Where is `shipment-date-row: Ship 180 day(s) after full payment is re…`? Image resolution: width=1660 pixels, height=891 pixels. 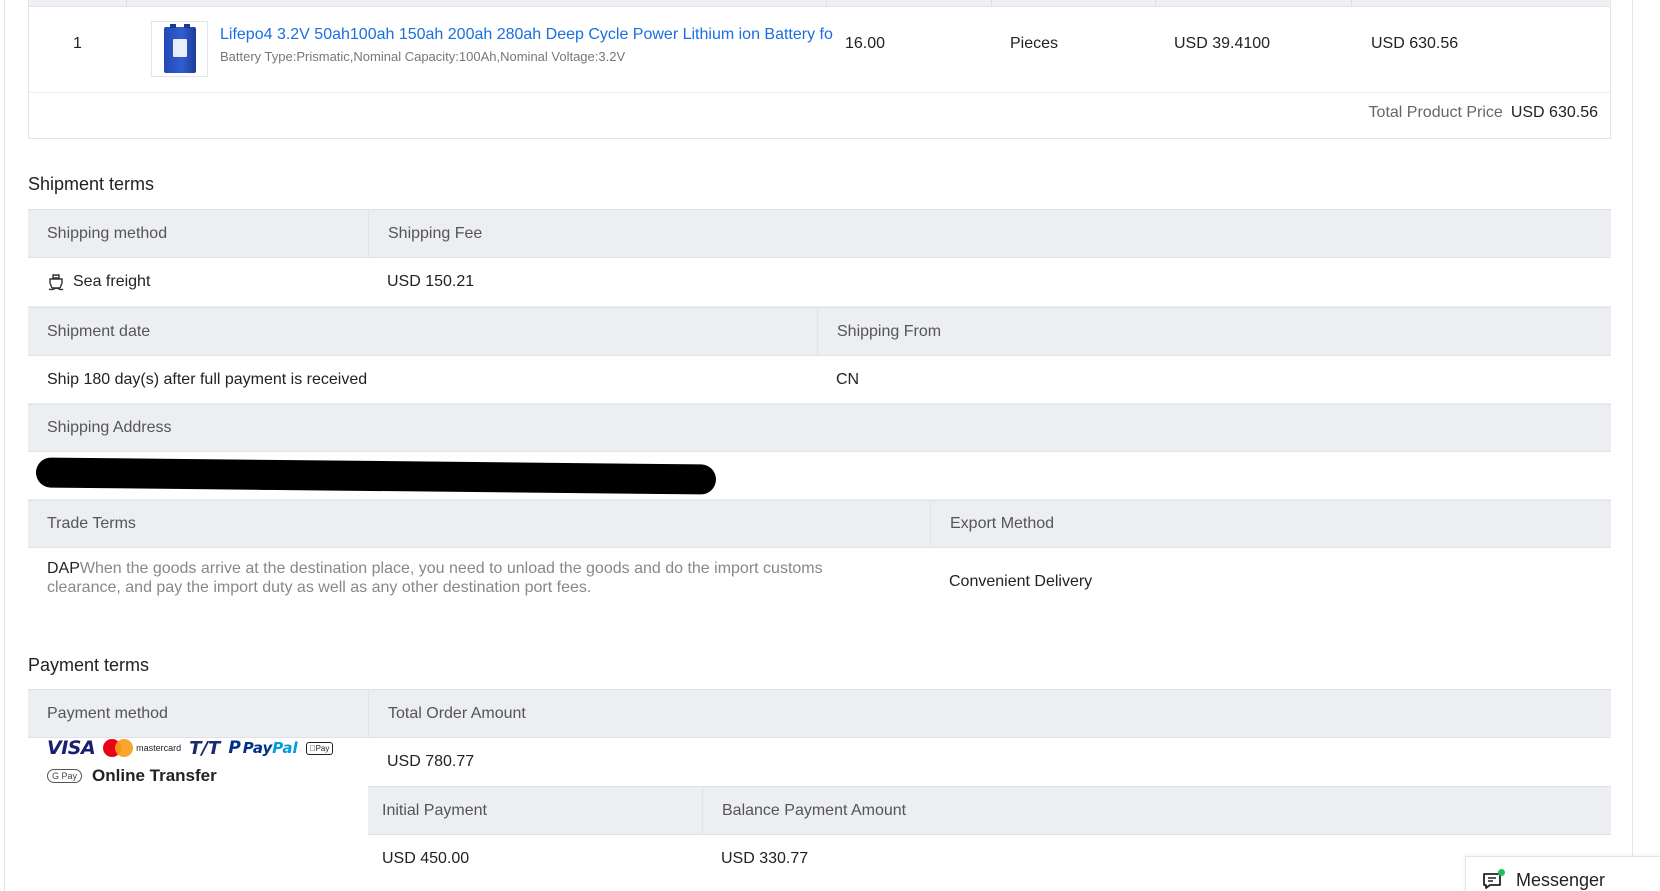 shipment-date-row: Ship 180 day(s) after full payment is re… is located at coordinates (819, 380).